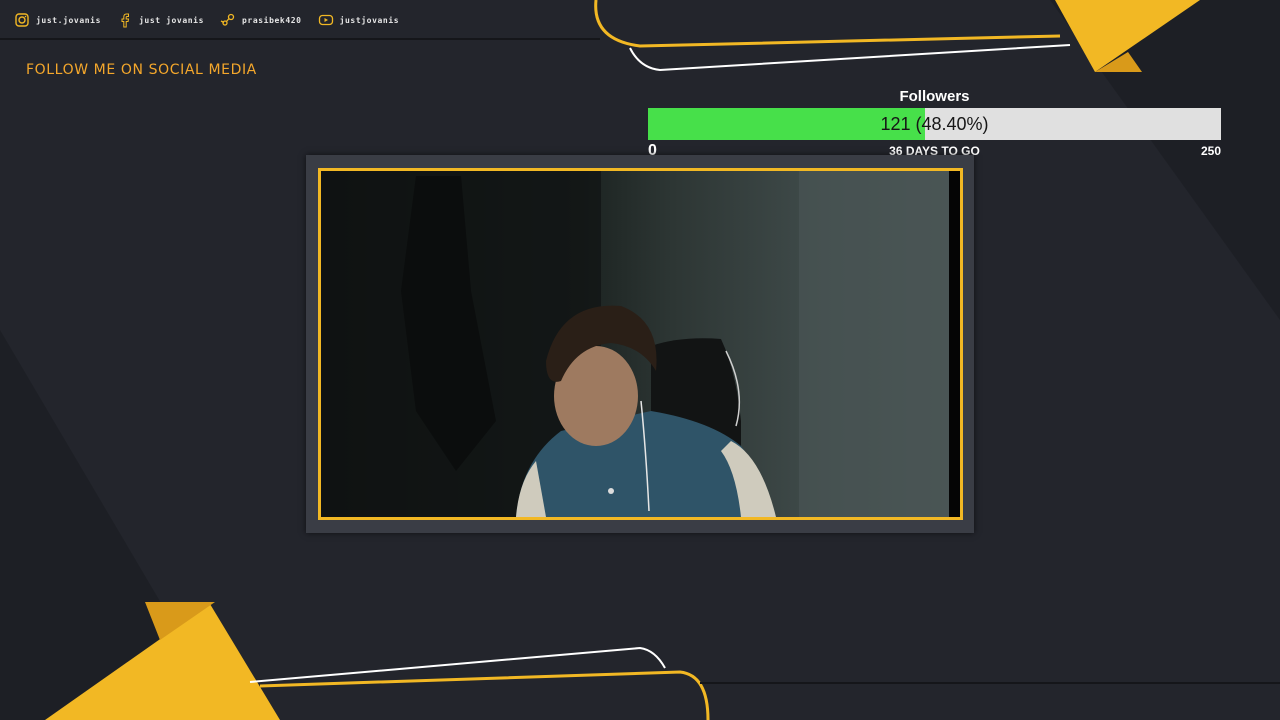 Image resolution: width=1280 pixels, height=720 pixels. What do you see at coordinates (1210, 151) in the screenshot?
I see `goal-max-label: 250` at bounding box center [1210, 151].